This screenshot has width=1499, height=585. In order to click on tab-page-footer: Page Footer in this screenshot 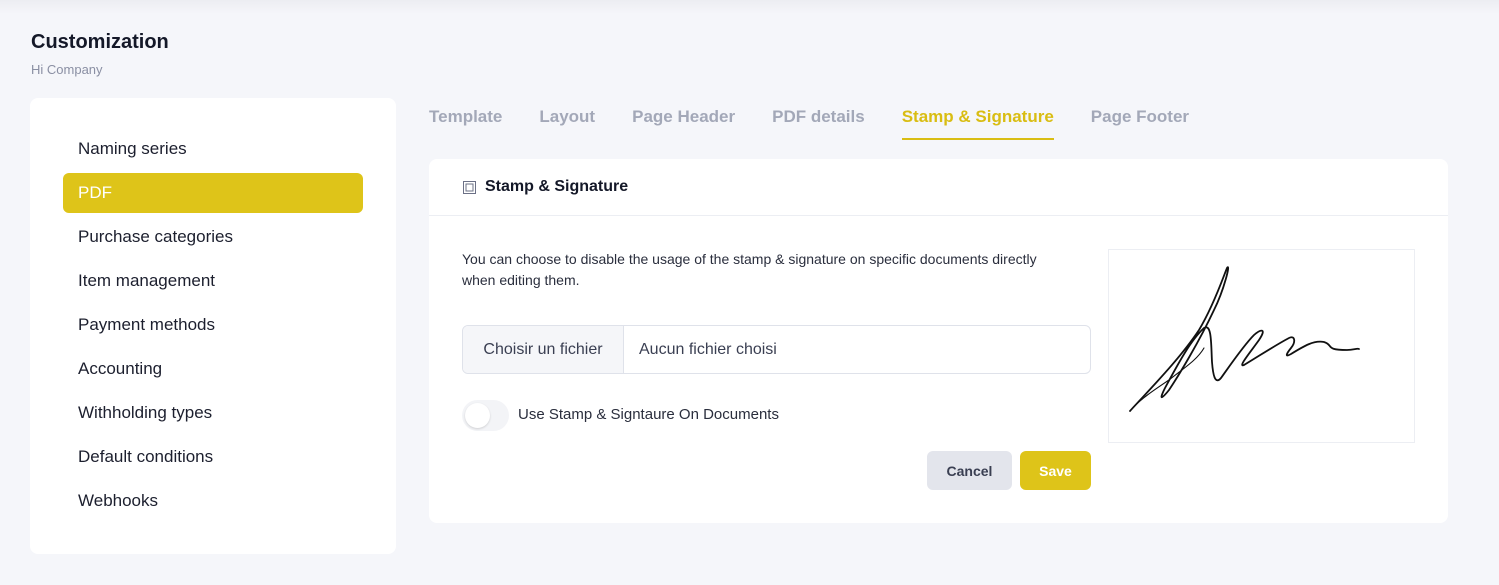, I will do `click(1140, 120)`.